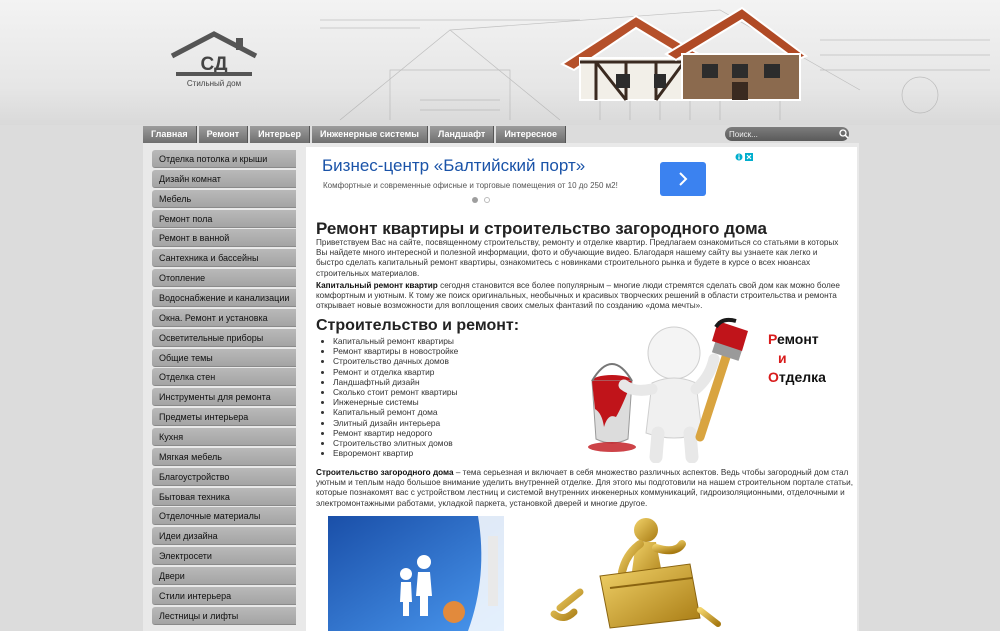  Describe the element at coordinates (214, 83) in the screenshot. I see `logo-text: Стильный дом` at that location.